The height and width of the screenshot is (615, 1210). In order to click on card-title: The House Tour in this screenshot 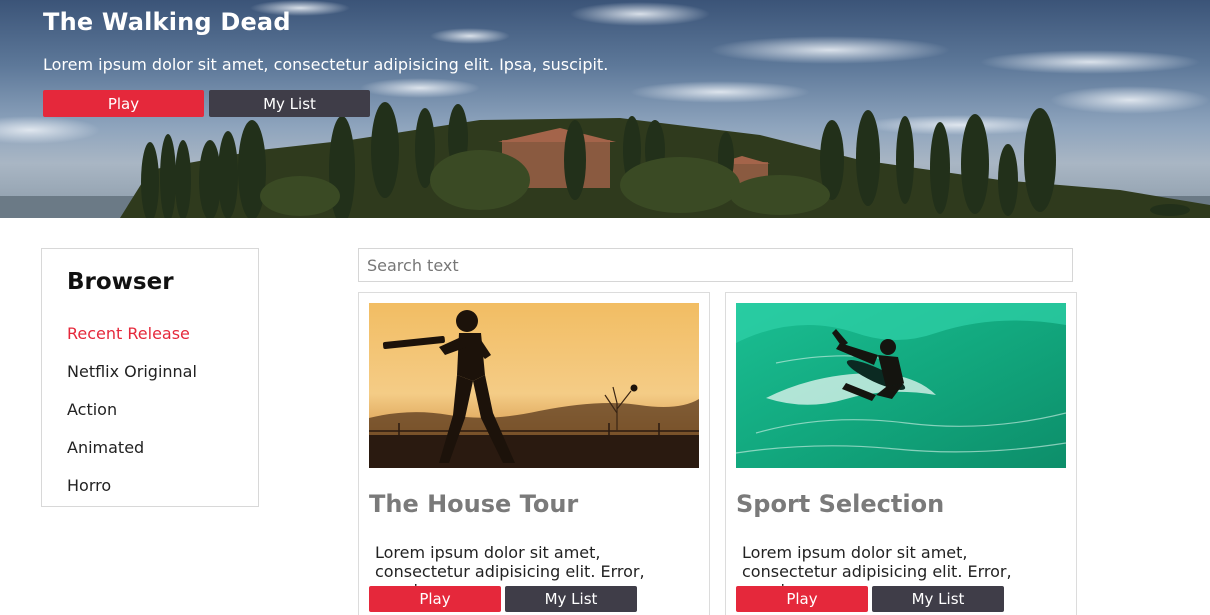, I will do `click(473, 504)`.